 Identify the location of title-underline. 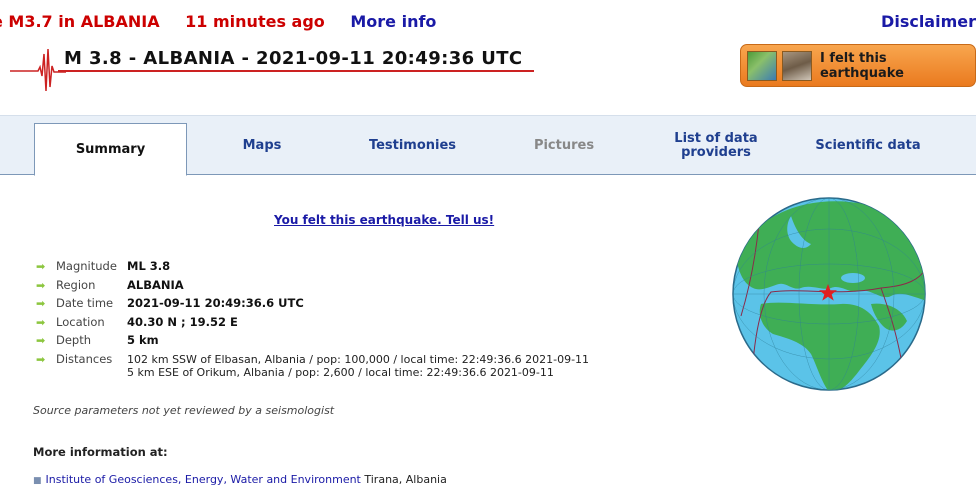
(296, 71).